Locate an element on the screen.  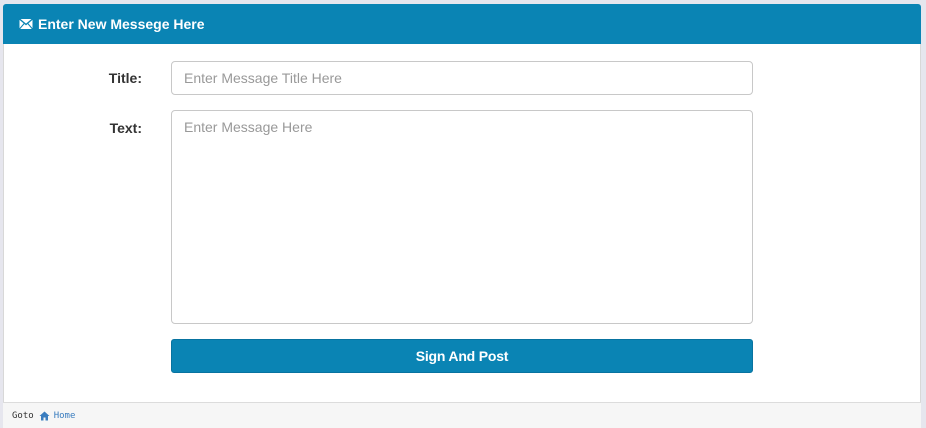
goto-label: Goto is located at coordinates (23, 415).